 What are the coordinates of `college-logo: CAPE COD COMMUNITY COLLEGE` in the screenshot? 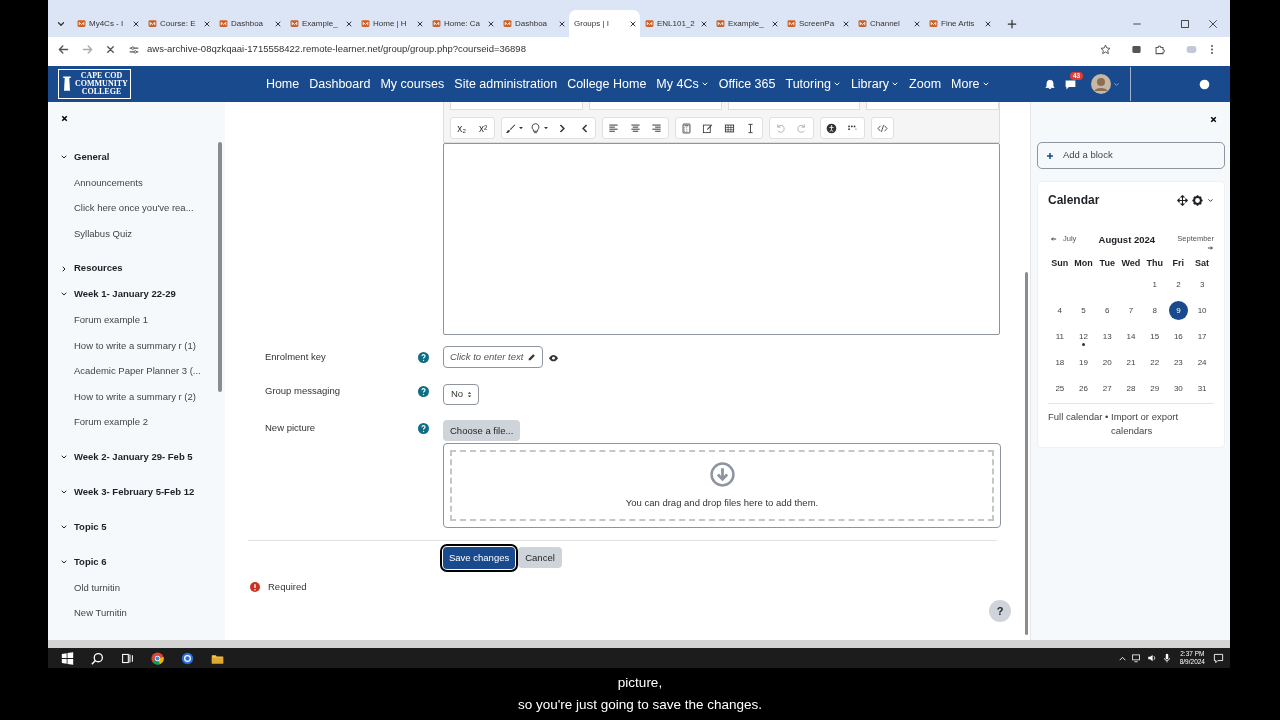 It's located at (94, 84).